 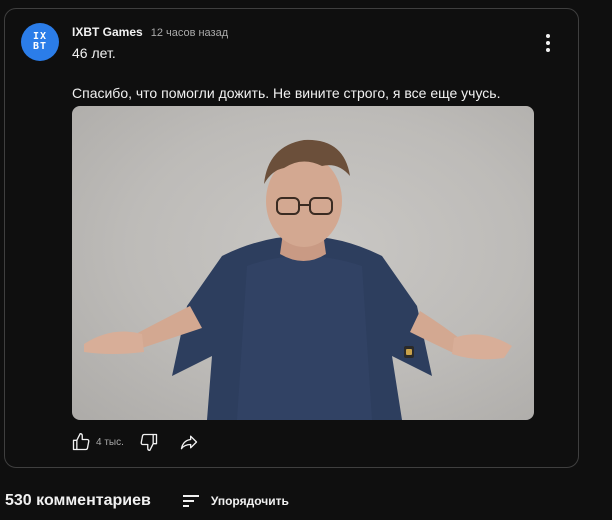 What do you see at coordinates (548, 43) in the screenshot?
I see `more-vertical-icon` at bounding box center [548, 43].